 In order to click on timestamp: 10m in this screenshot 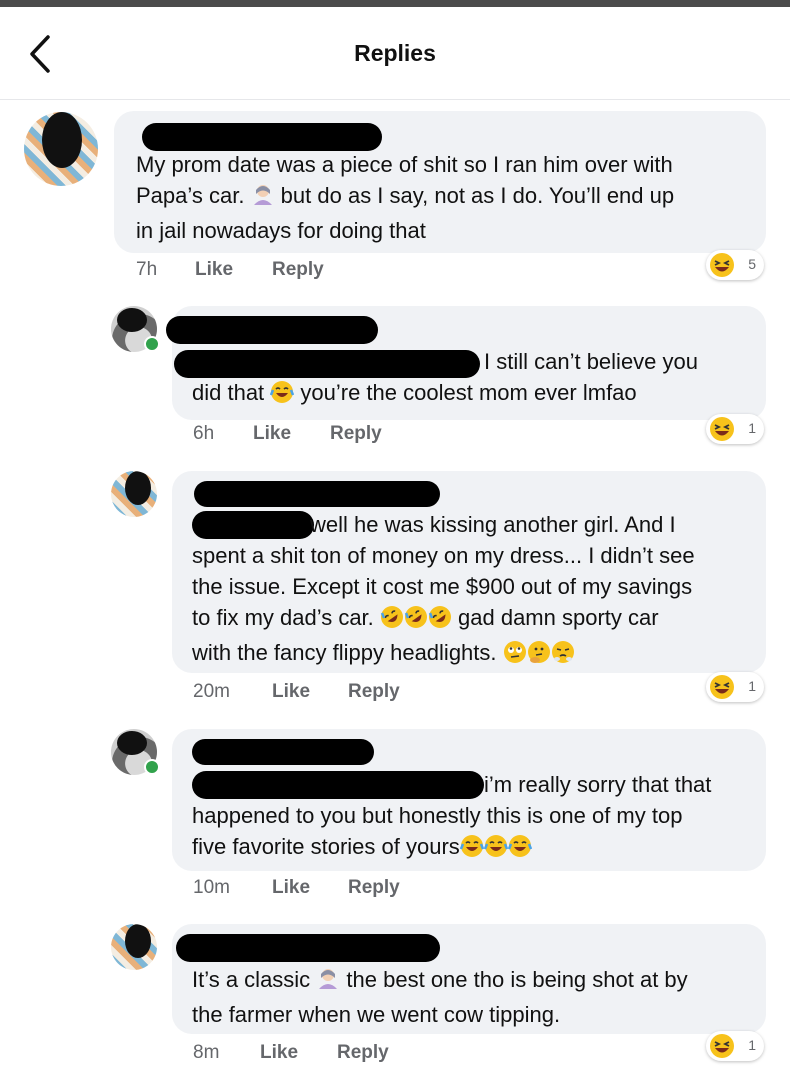, I will do `click(211, 887)`.